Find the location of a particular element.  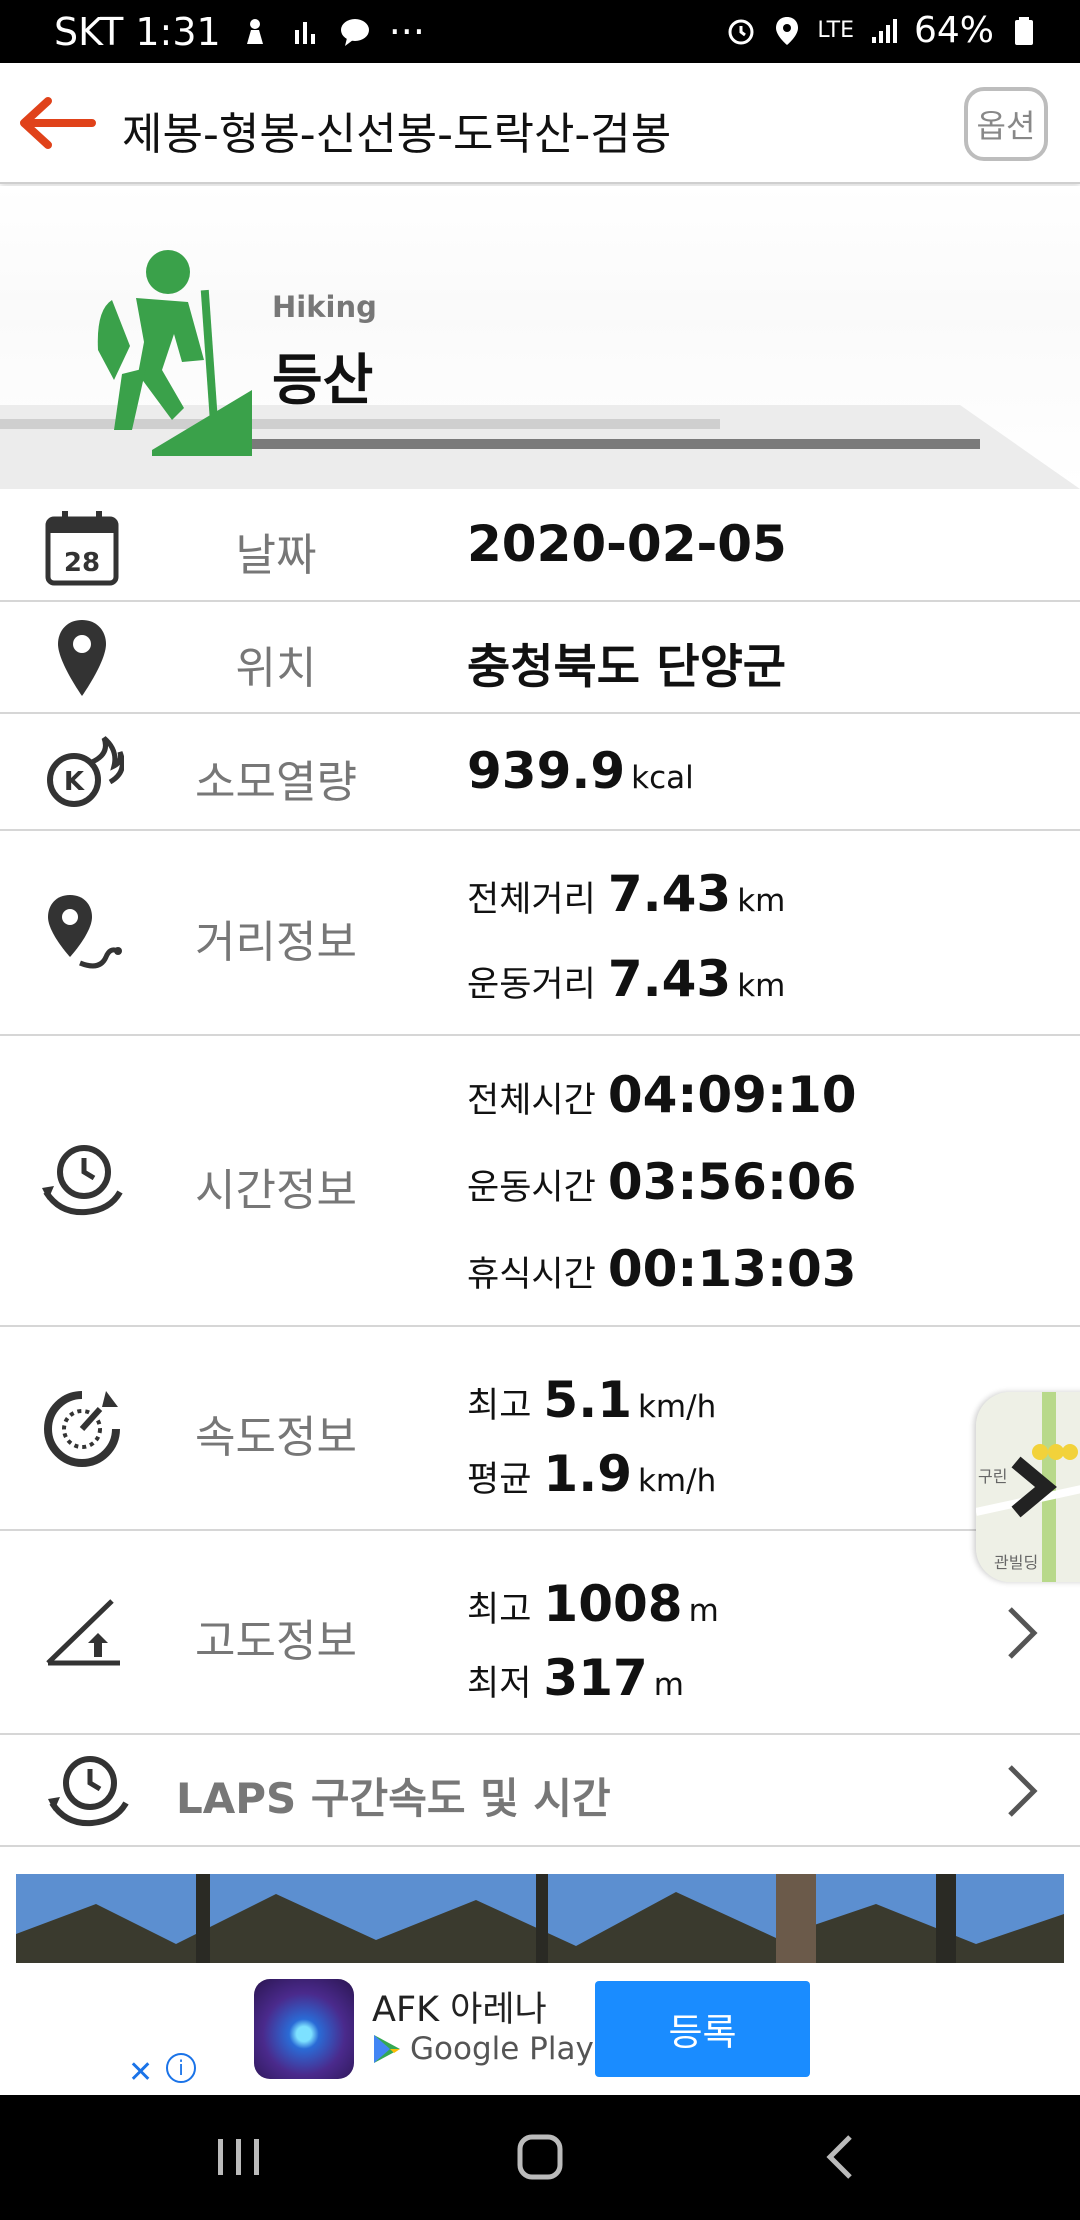

max-altitude-label: 최고 is located at coordinates (499, 1610).